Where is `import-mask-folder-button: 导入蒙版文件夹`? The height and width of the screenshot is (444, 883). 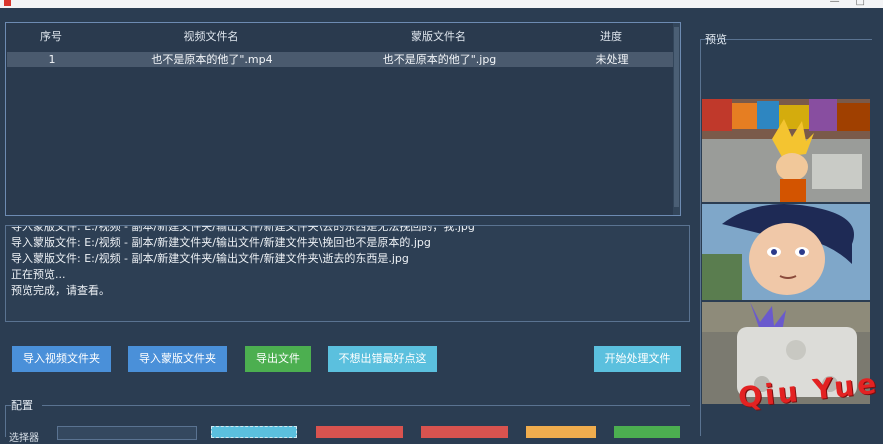 import-mask-folder-button: 导入蒙版文件夹 is located at coordinates (177, 359).